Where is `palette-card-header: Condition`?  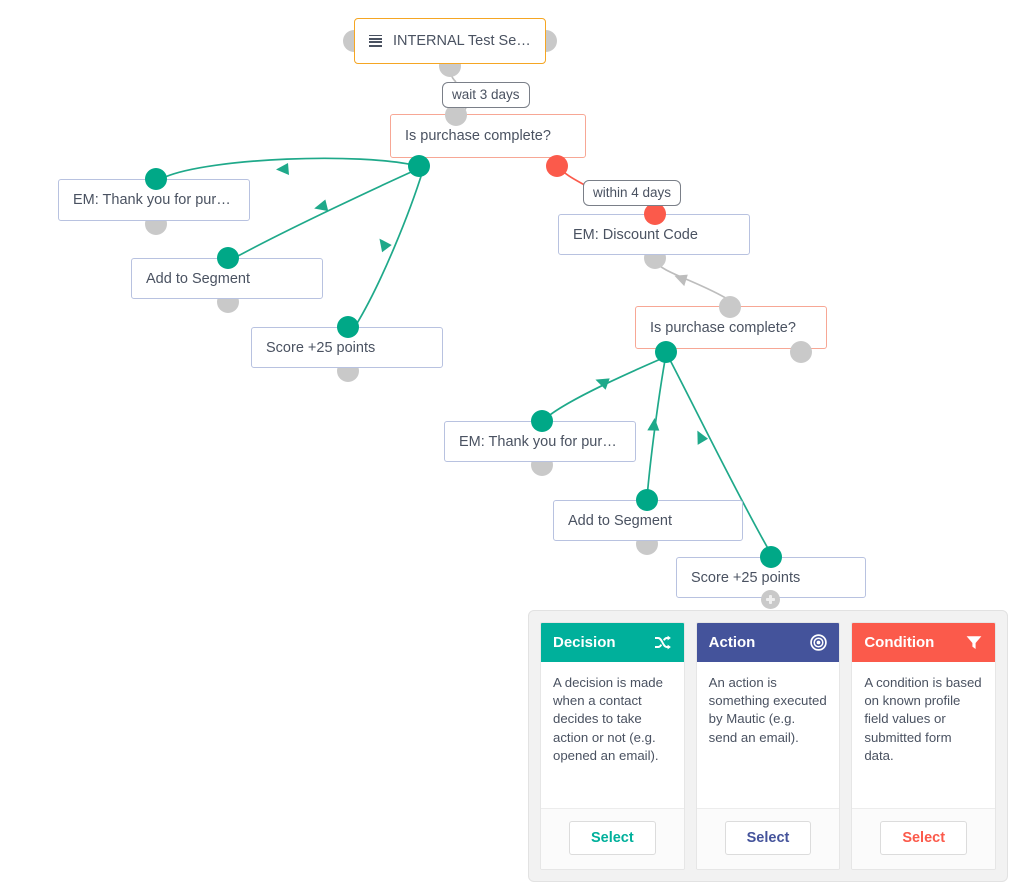 palette-card-header: Condition is located at coordinates (924, 642).